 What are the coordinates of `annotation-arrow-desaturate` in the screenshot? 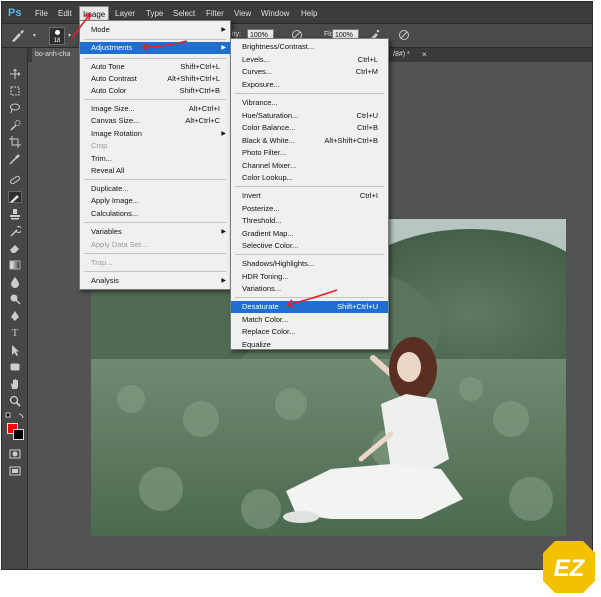 It's located at (312, 298).